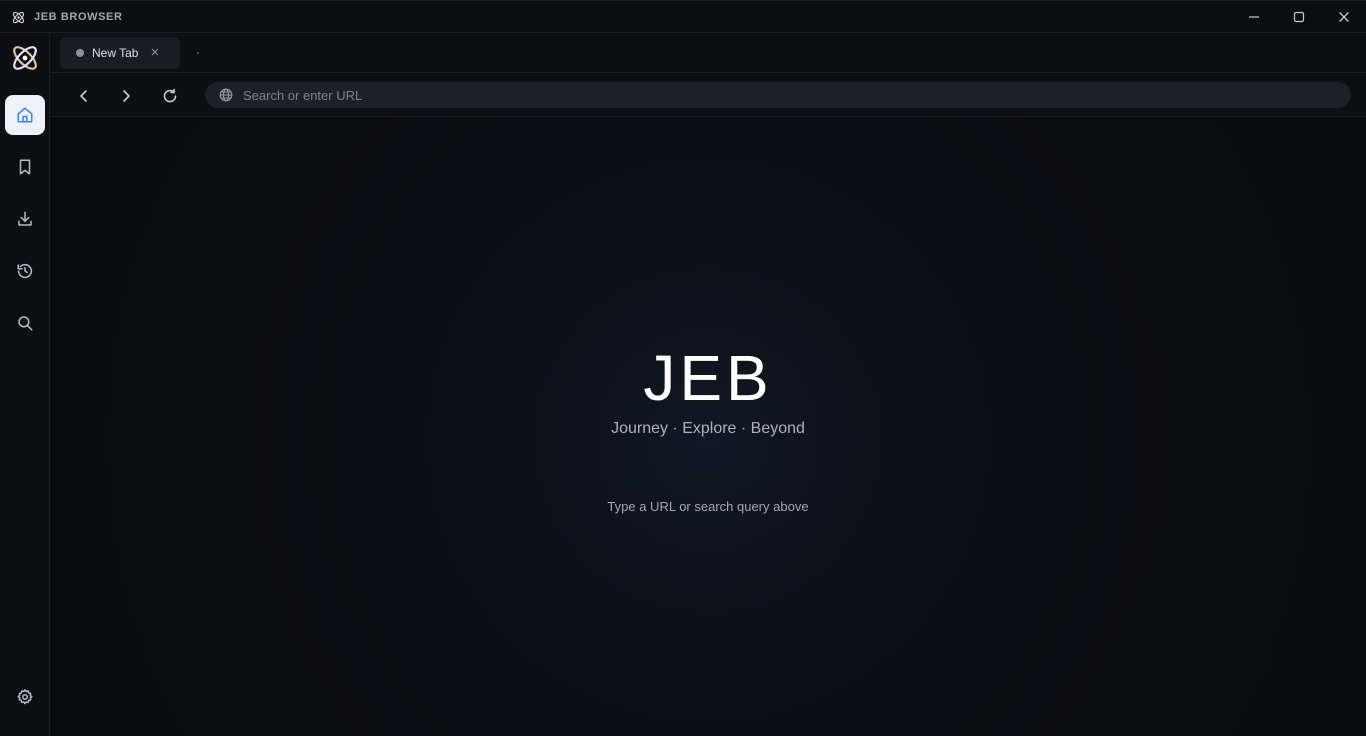 This screenshot has height=736, width=1366. I want to click on download-icon, so click(25, 218).